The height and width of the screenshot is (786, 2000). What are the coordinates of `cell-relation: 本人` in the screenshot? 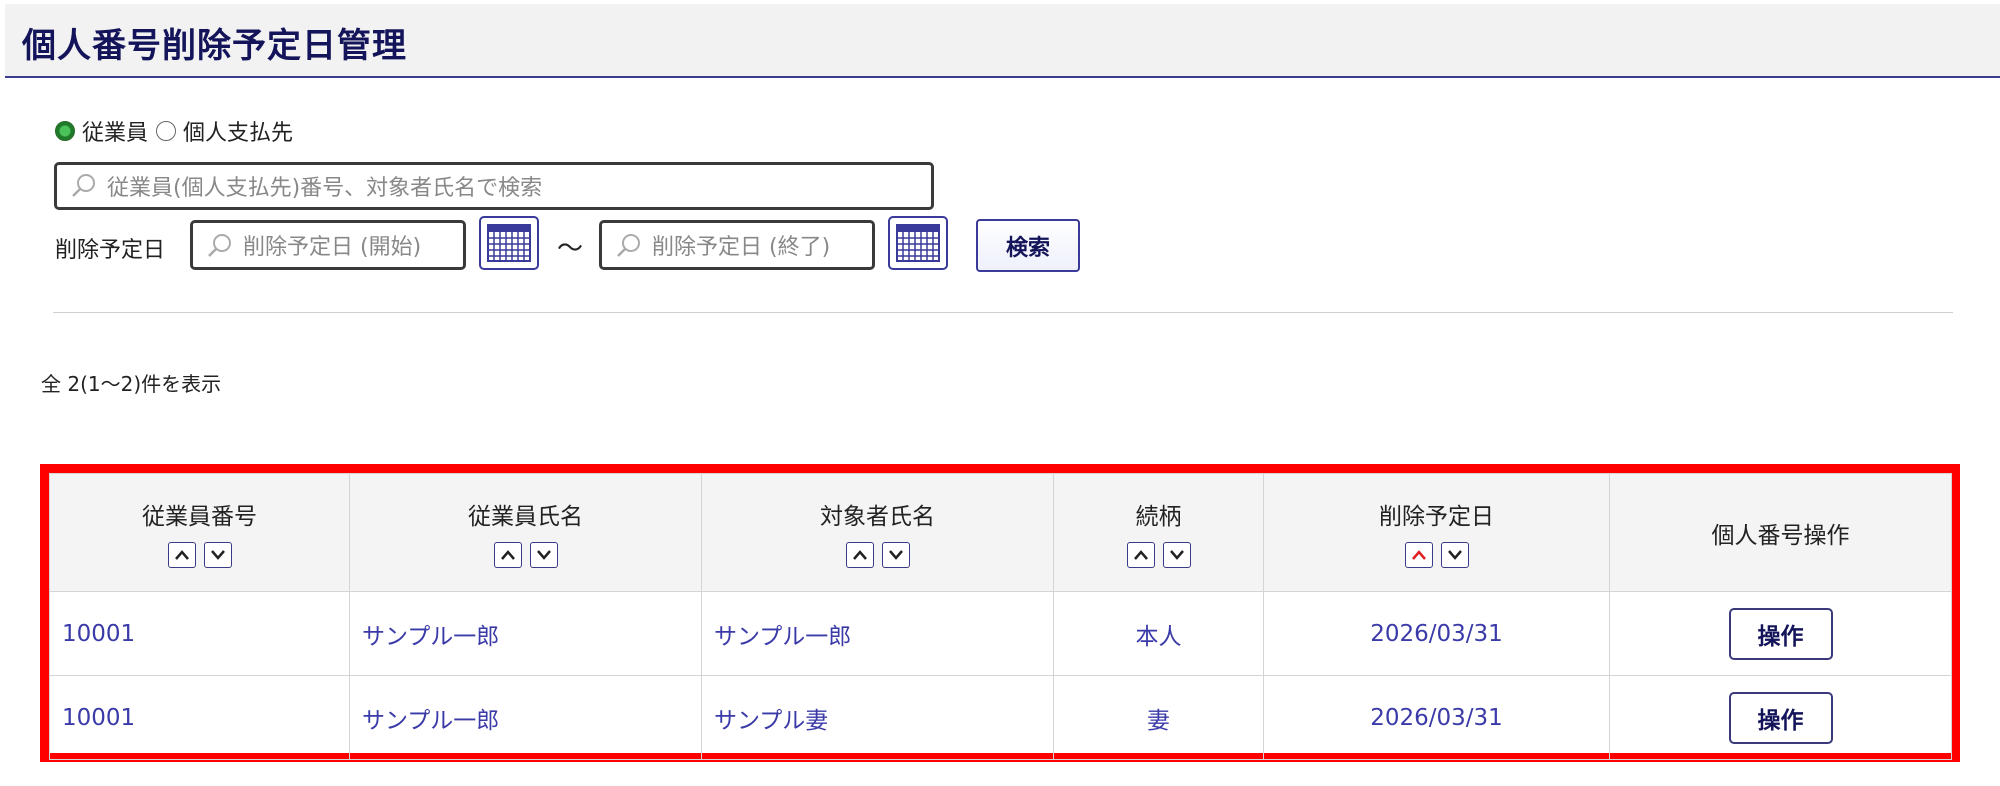 It's located at (1158, 633).